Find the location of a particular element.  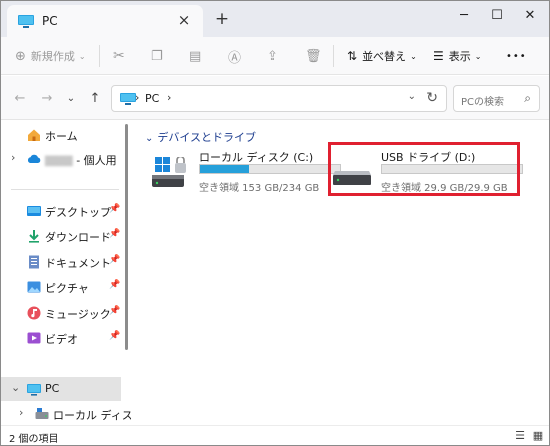

command-bar: ⊕ 新規作成 ⌄ ✂ ❐ ▤ Ⓐ ⇪ 🗑 ⇅ 並べ替え ⌄ ☰ 表示 ⌄ ••• is located at coordinates (275, 56).